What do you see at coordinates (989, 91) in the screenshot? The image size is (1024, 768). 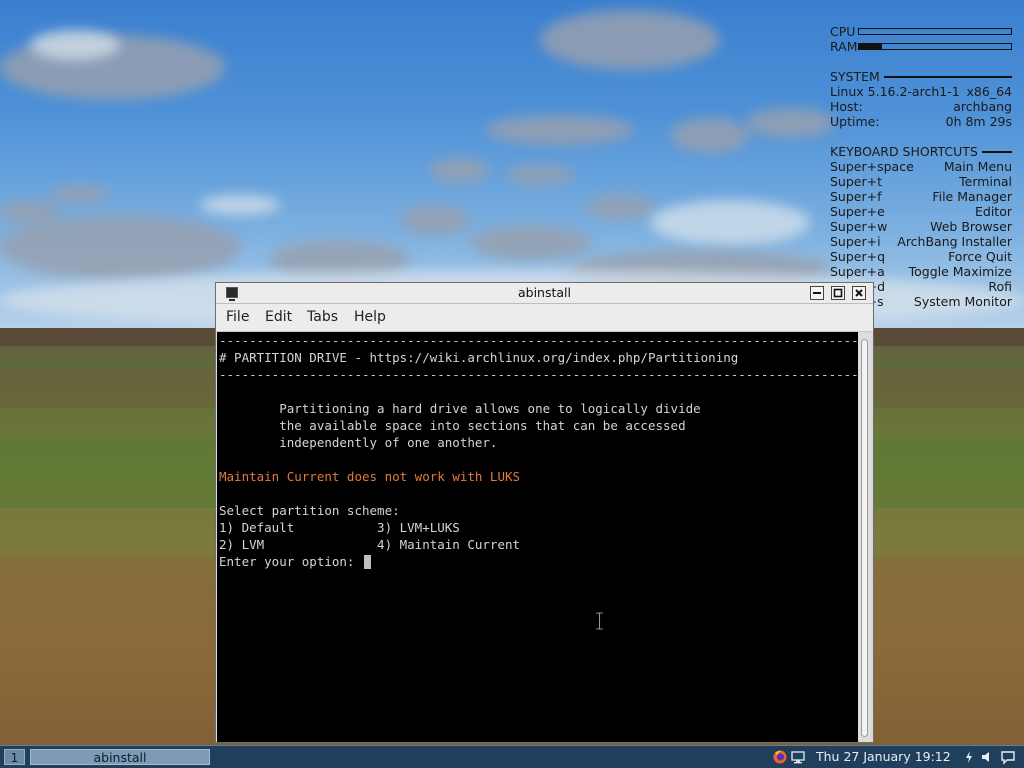 I see `system-row-value: x86_64` at bounding box center [989, 91].